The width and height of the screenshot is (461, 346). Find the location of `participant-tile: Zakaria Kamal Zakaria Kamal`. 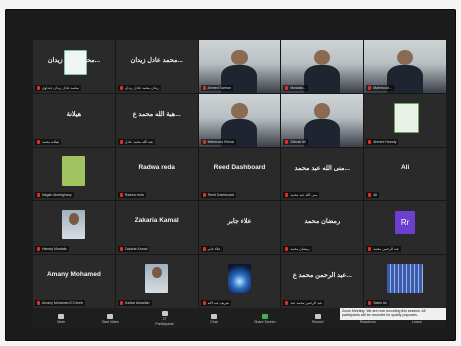

participant-tile: Zakaria Kamal Zakaria Kamal is located at coordinates (156, 228).